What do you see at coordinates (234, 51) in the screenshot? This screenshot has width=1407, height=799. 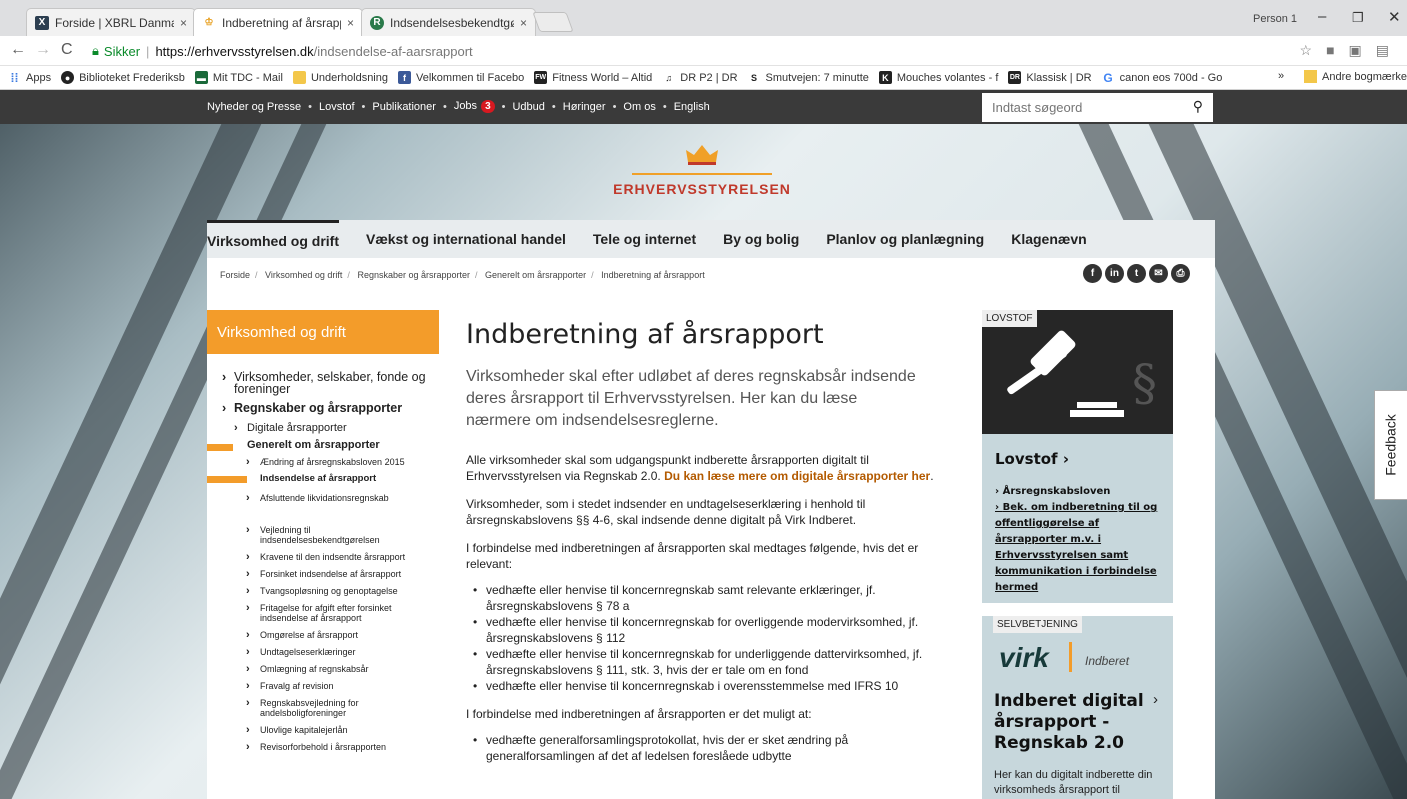 I see `url-host: https://erhvervsstyrelsen.dk` at bounding box center [234, 51].